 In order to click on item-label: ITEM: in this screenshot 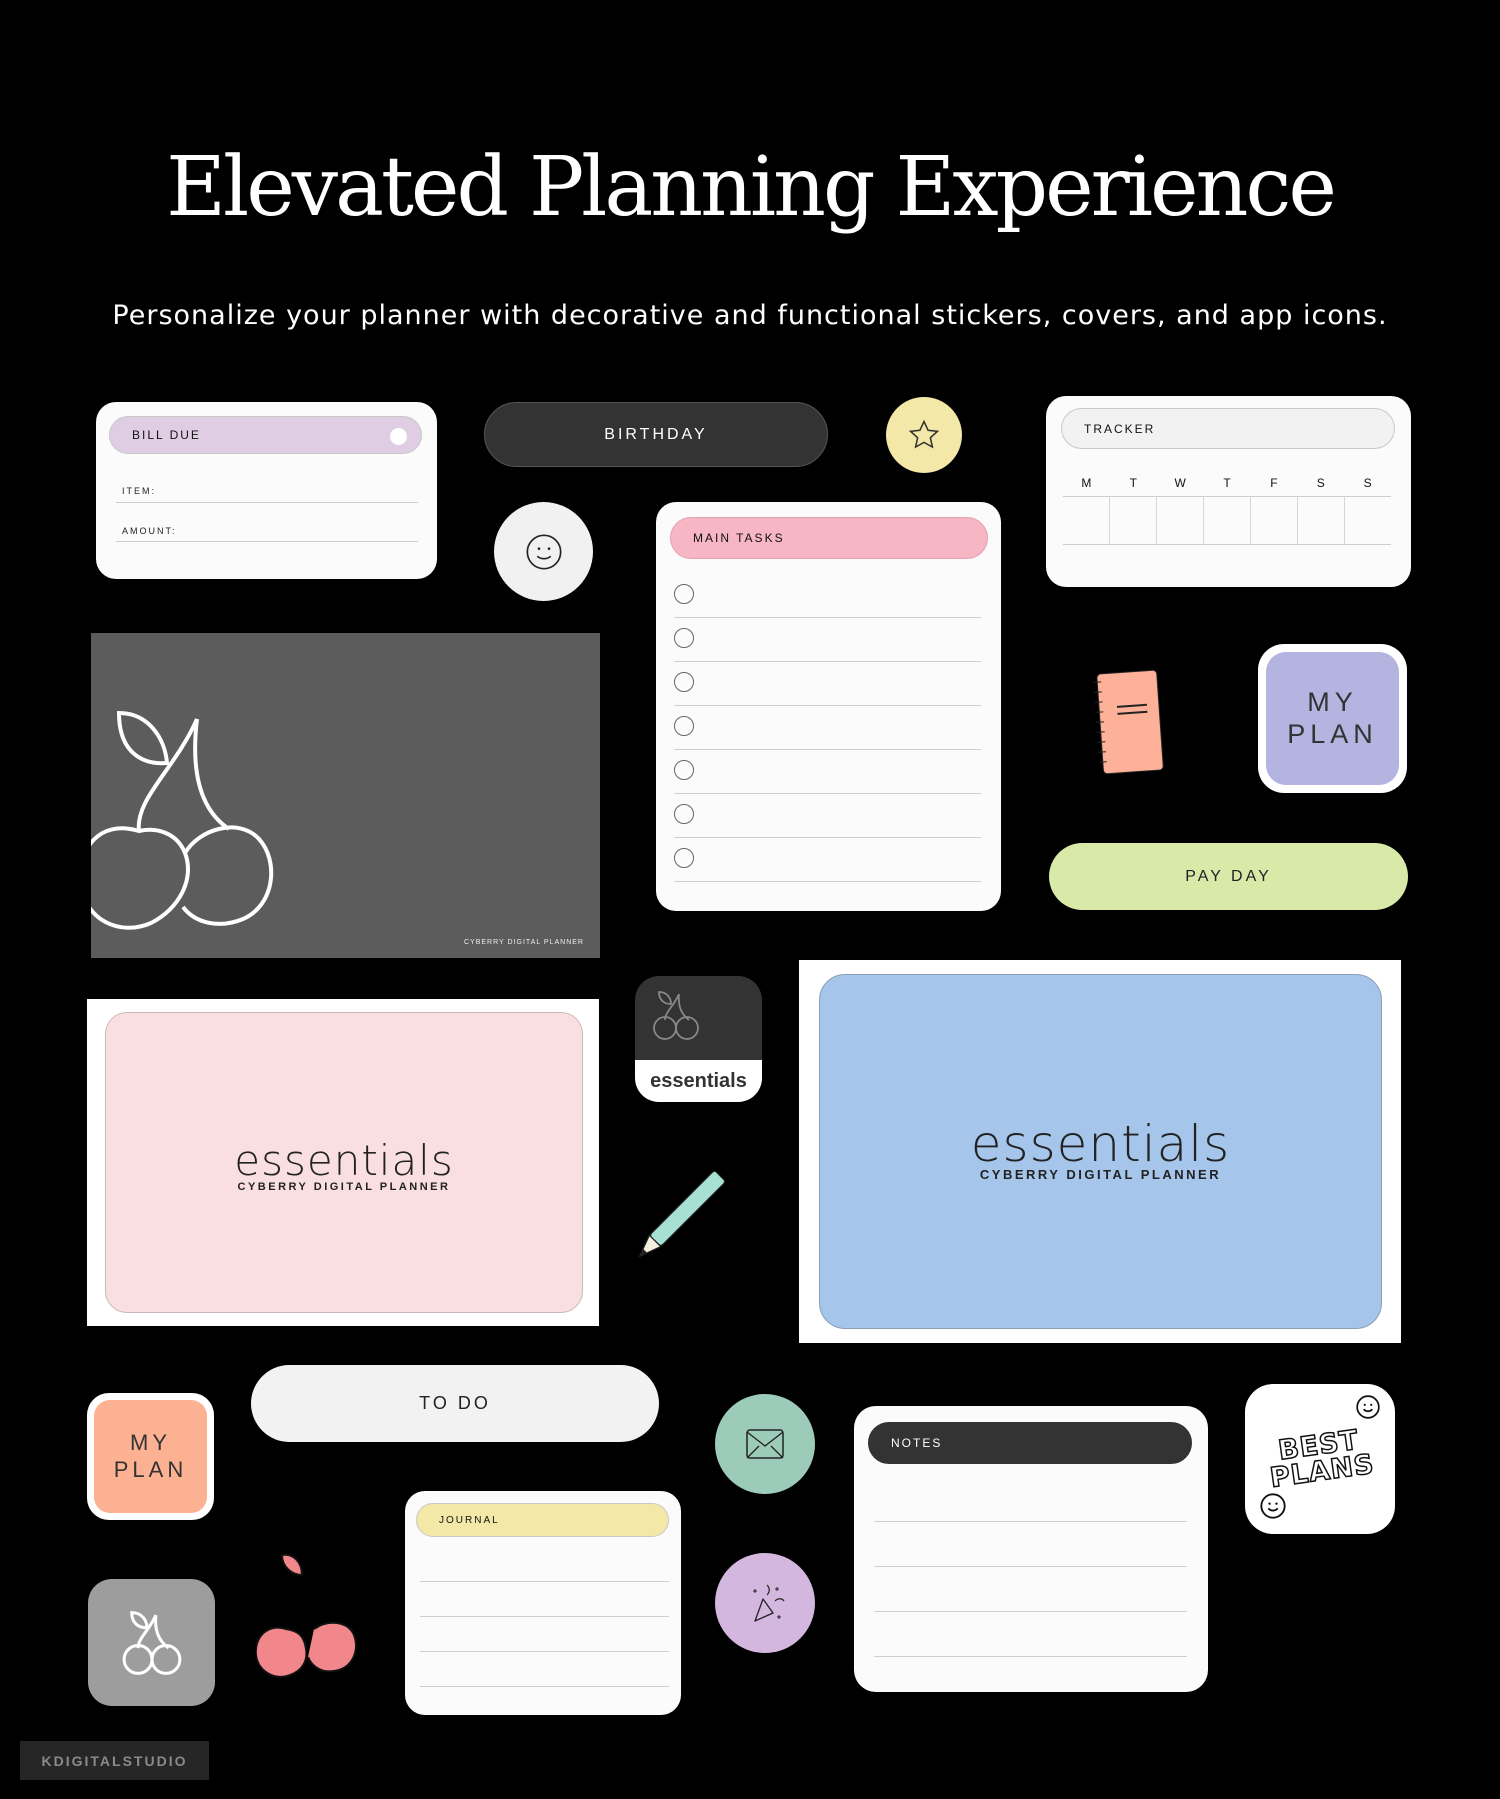, I will do `click(139, 491)`.